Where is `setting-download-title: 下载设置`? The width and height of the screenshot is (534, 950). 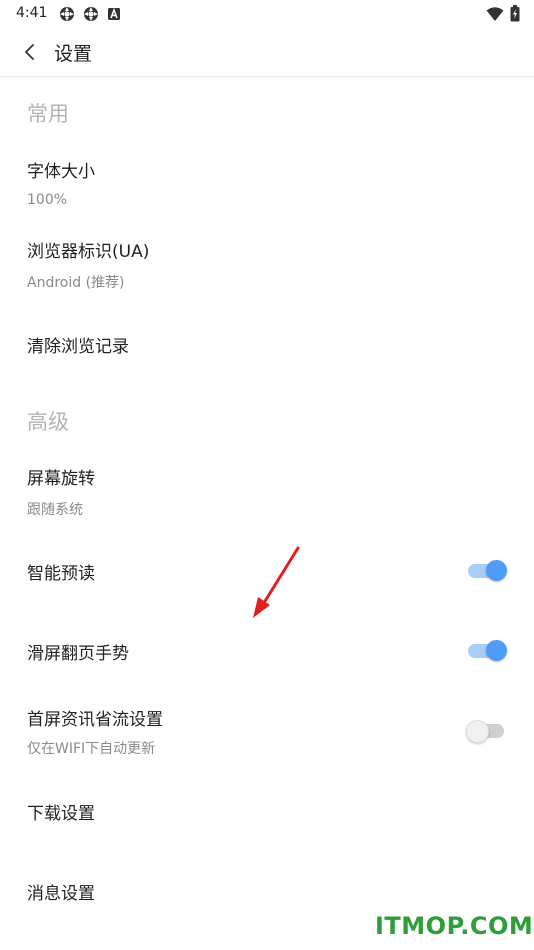
setting-download-title: 下载设置 is located at coordinates (61, 814).